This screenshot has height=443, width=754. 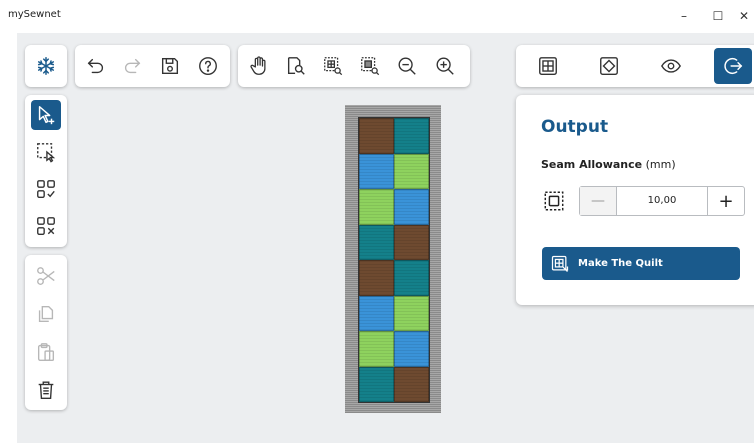 I want to click on zoom-page-icon, so click(x=296, y=66).